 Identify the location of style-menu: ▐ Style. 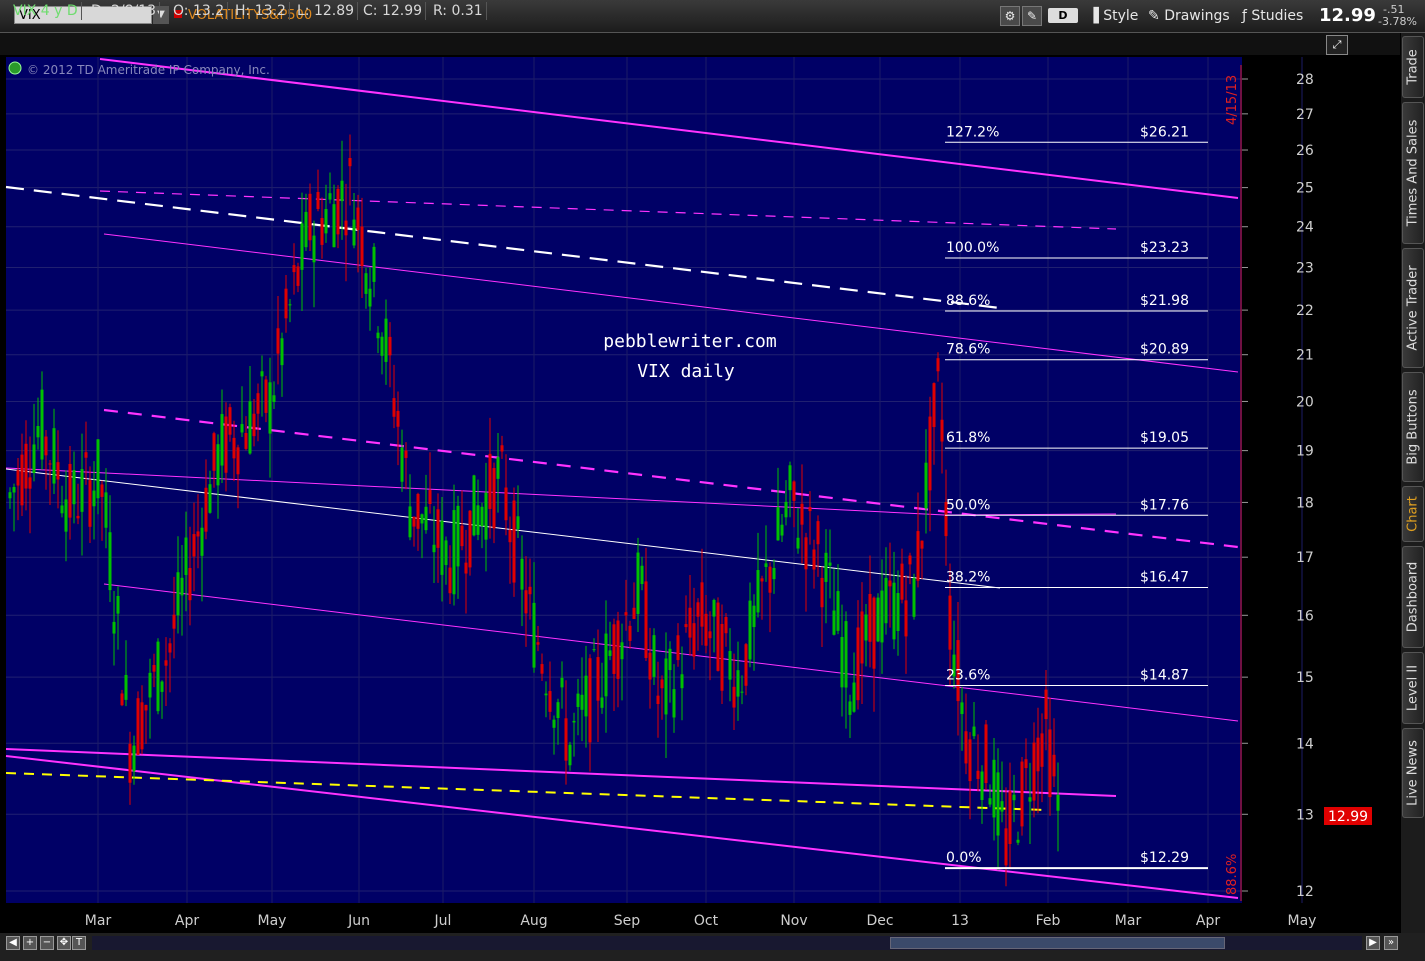
(1113, 16).